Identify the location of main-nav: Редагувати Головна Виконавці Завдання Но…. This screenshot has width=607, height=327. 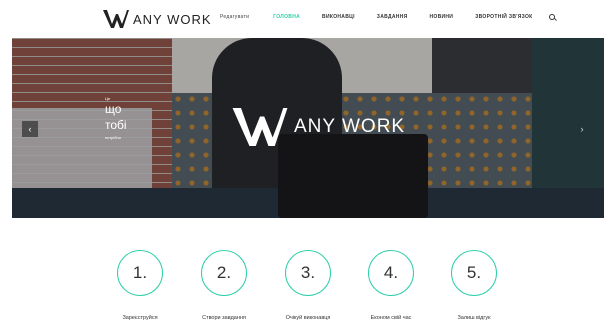
(387, 17).